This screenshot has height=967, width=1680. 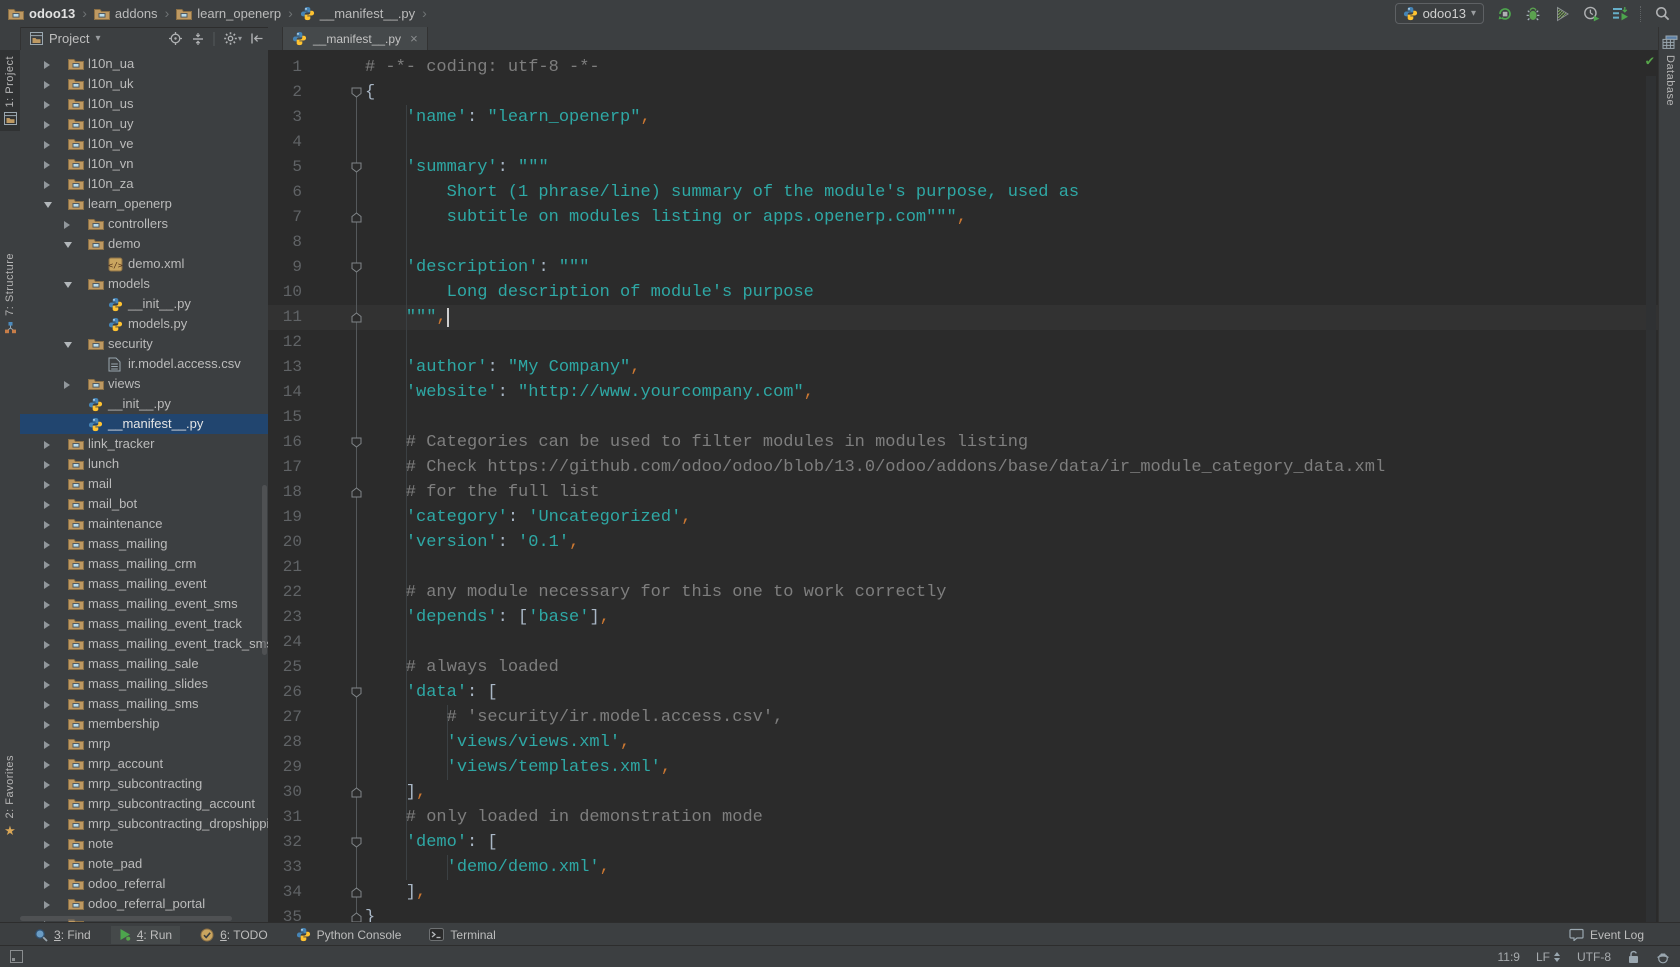 What do you see at coordinates (406, 317) in the screenshot?
I see `code-line-11: """,` at bounding box center [406, 317].